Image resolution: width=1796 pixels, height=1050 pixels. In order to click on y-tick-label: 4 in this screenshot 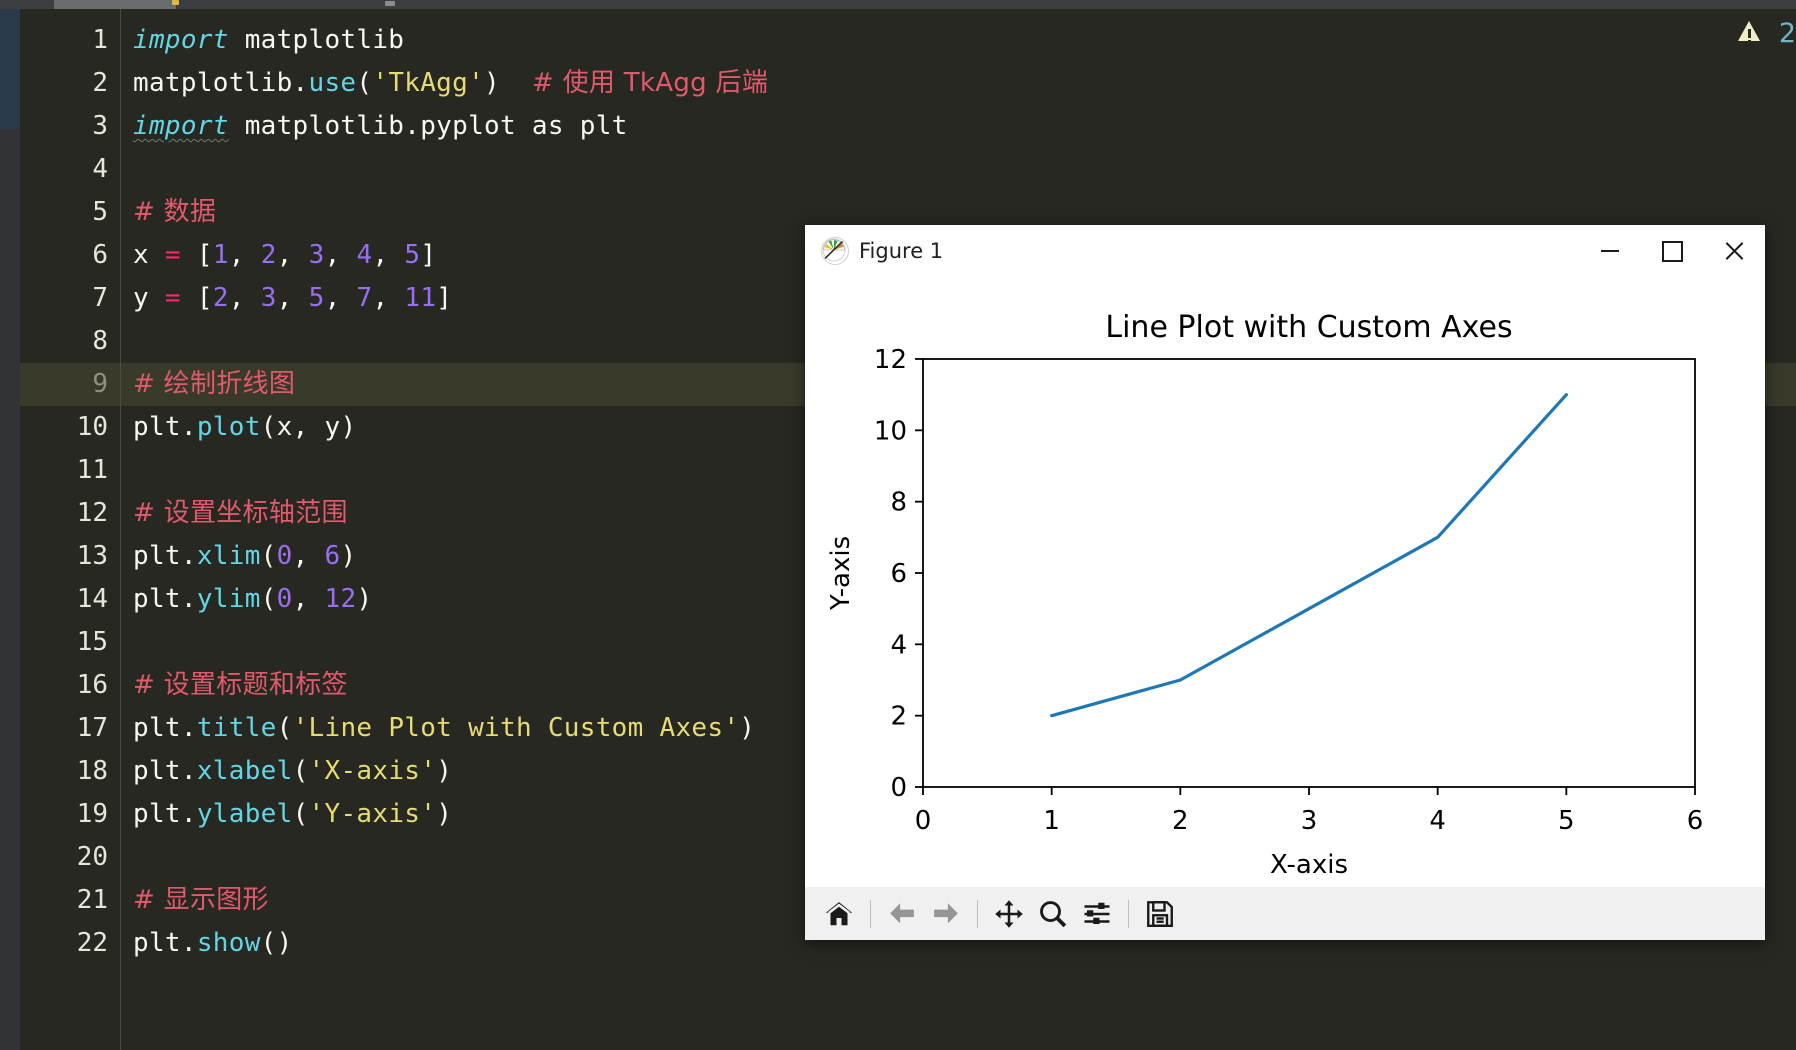, I will do `click(898, 645)`.